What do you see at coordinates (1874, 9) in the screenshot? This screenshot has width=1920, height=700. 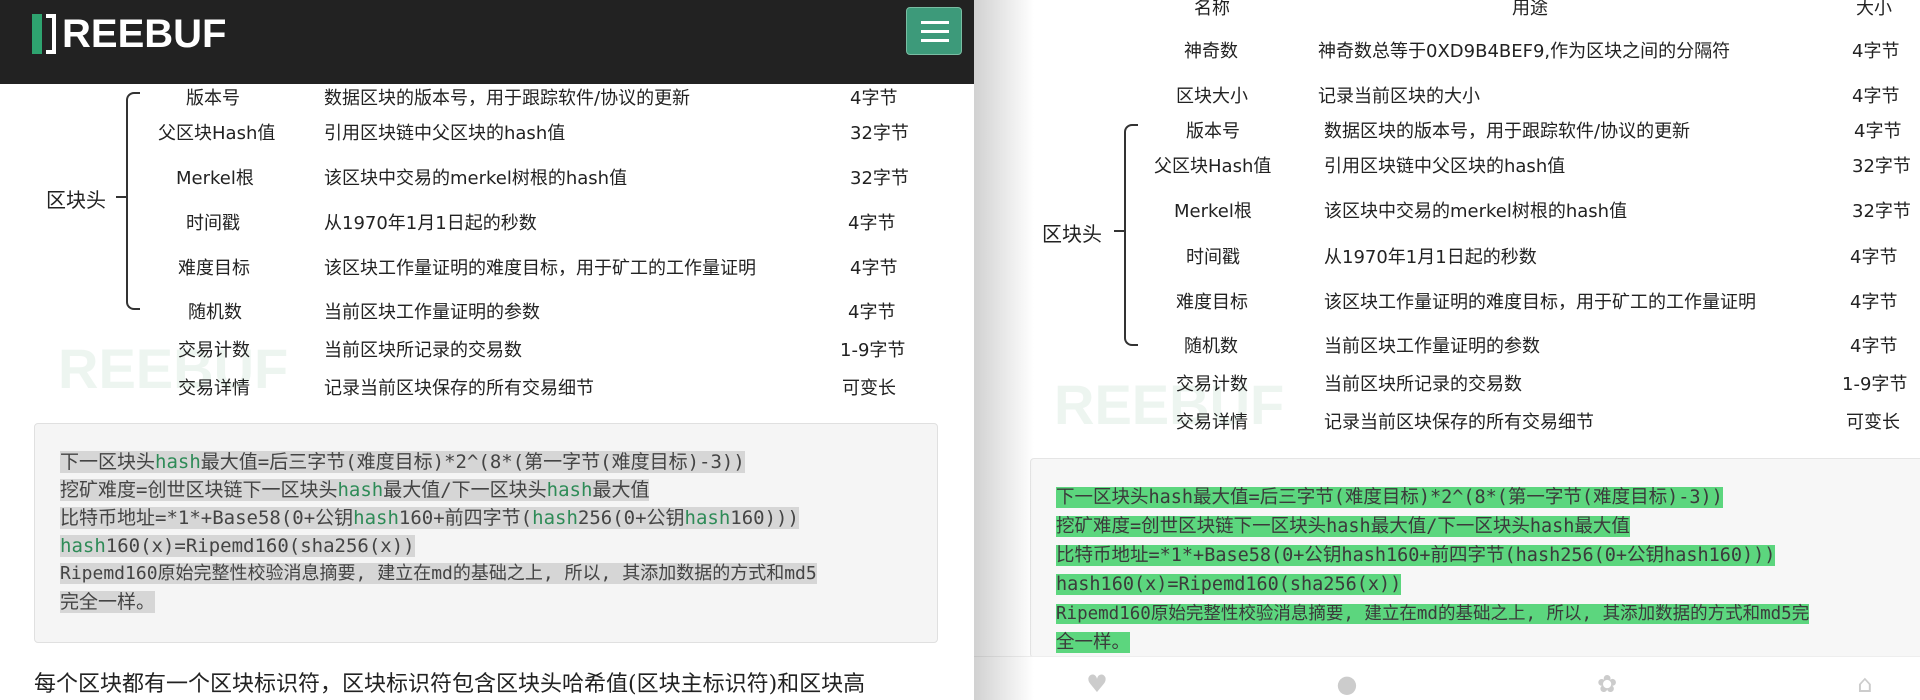 I see `header-size: 大小` at bounding box center [1874, 9].